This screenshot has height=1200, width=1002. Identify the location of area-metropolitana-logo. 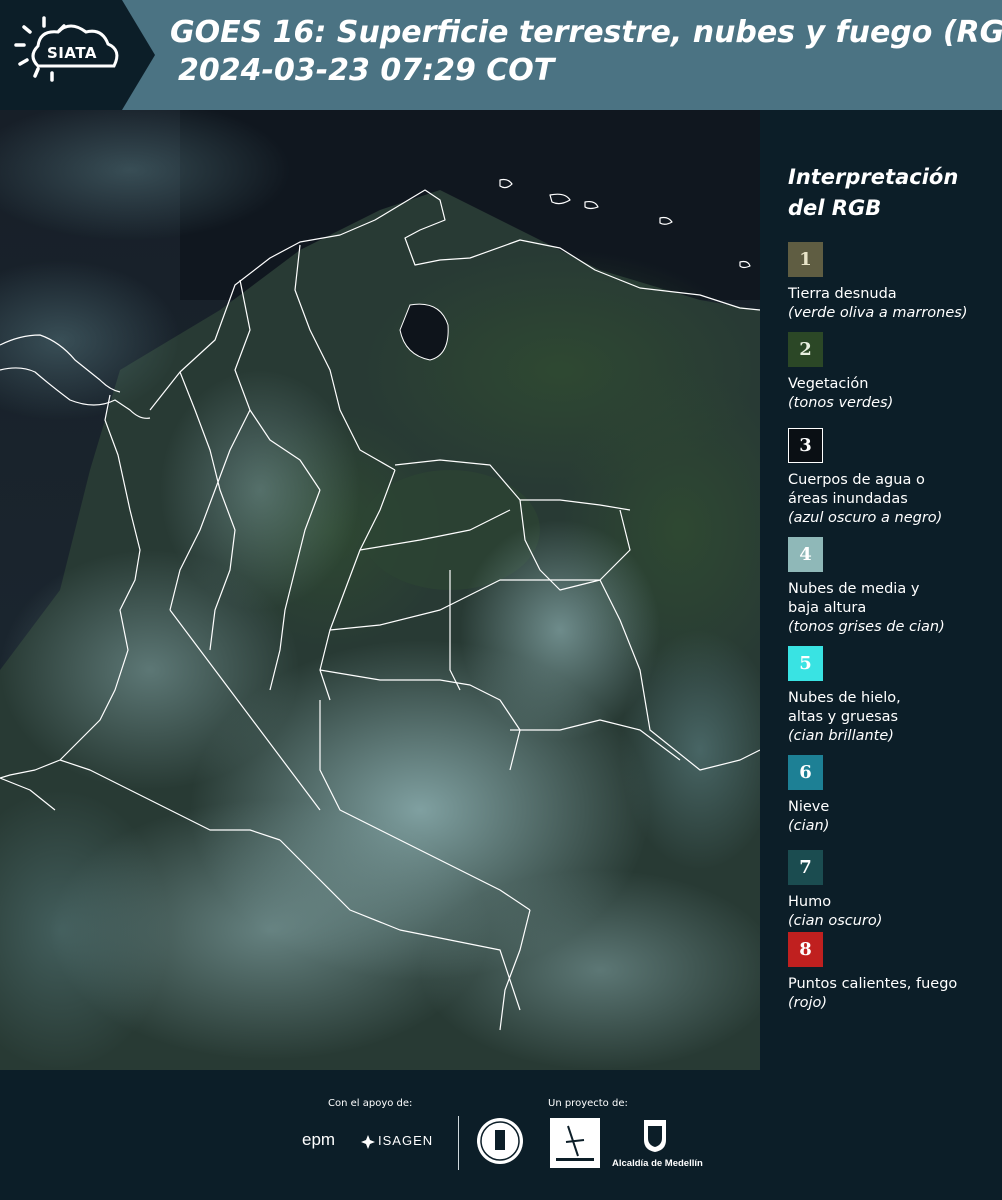
(575, 1143).